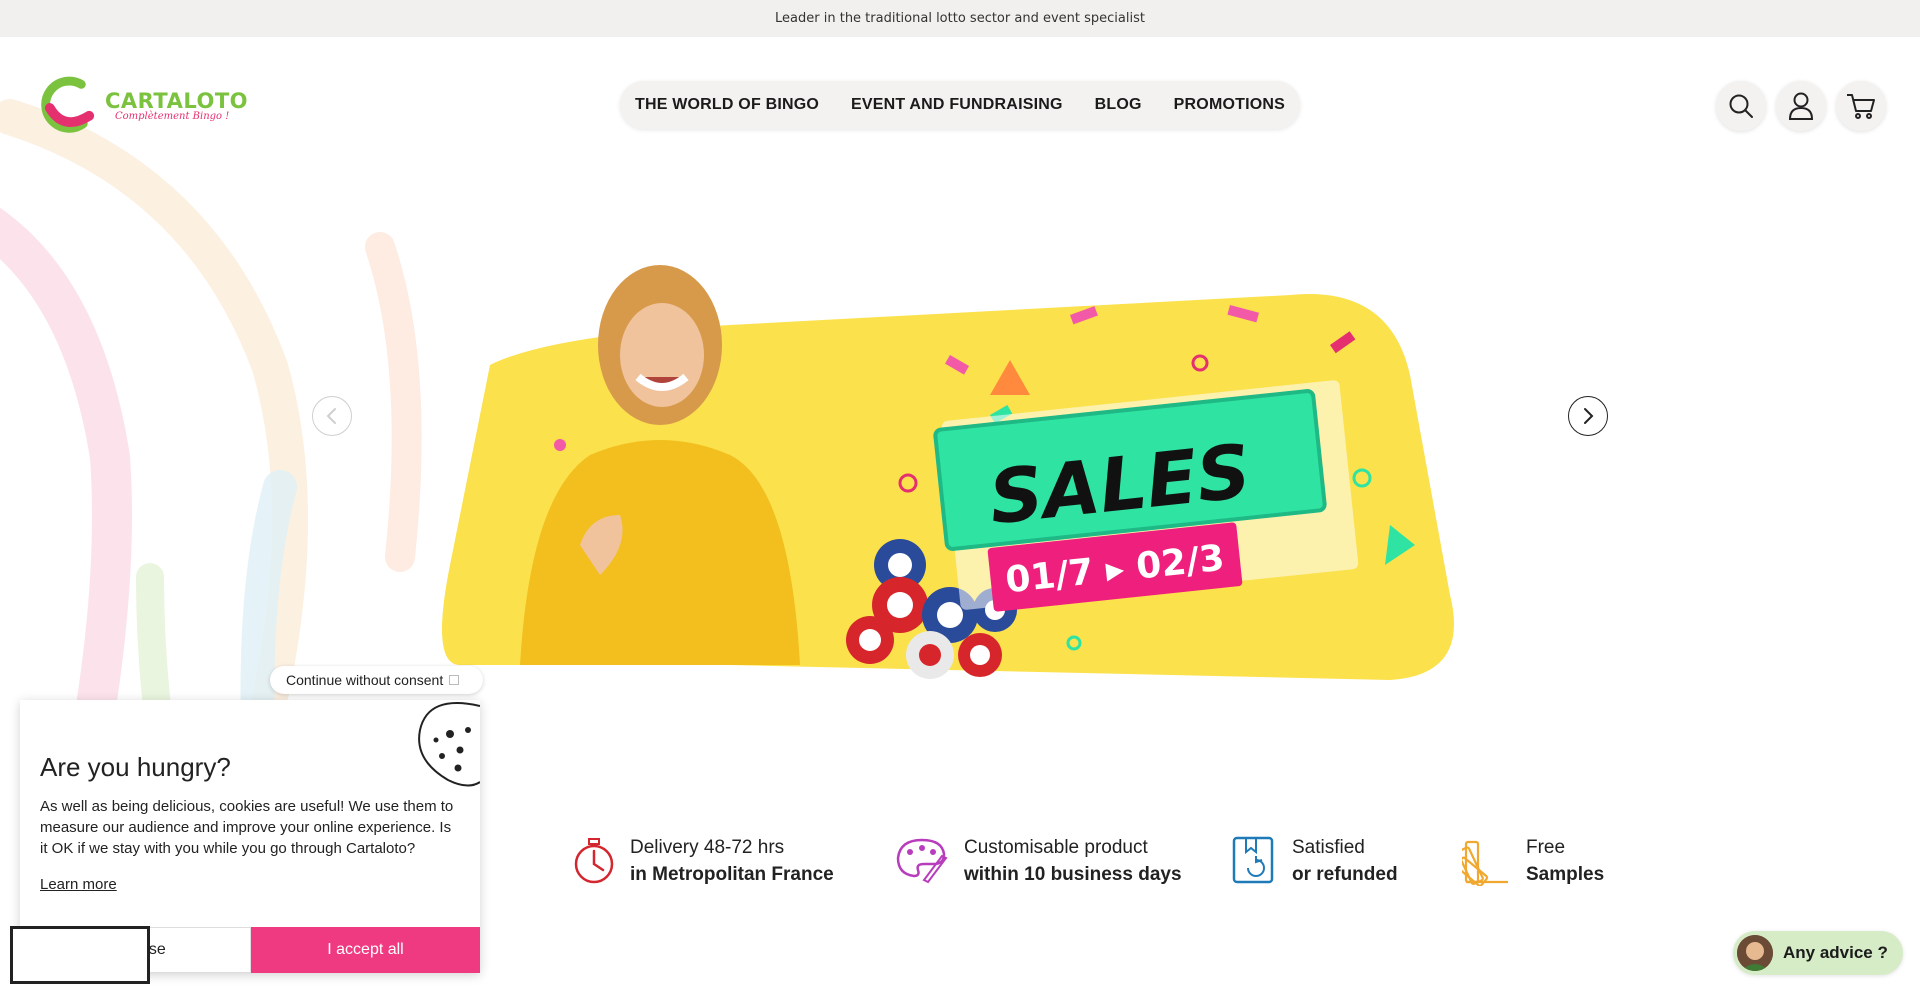  Describe the element at coordinates (135, 767) in the screenshot. I see `cookie-title: Are you hungry?` at that location.